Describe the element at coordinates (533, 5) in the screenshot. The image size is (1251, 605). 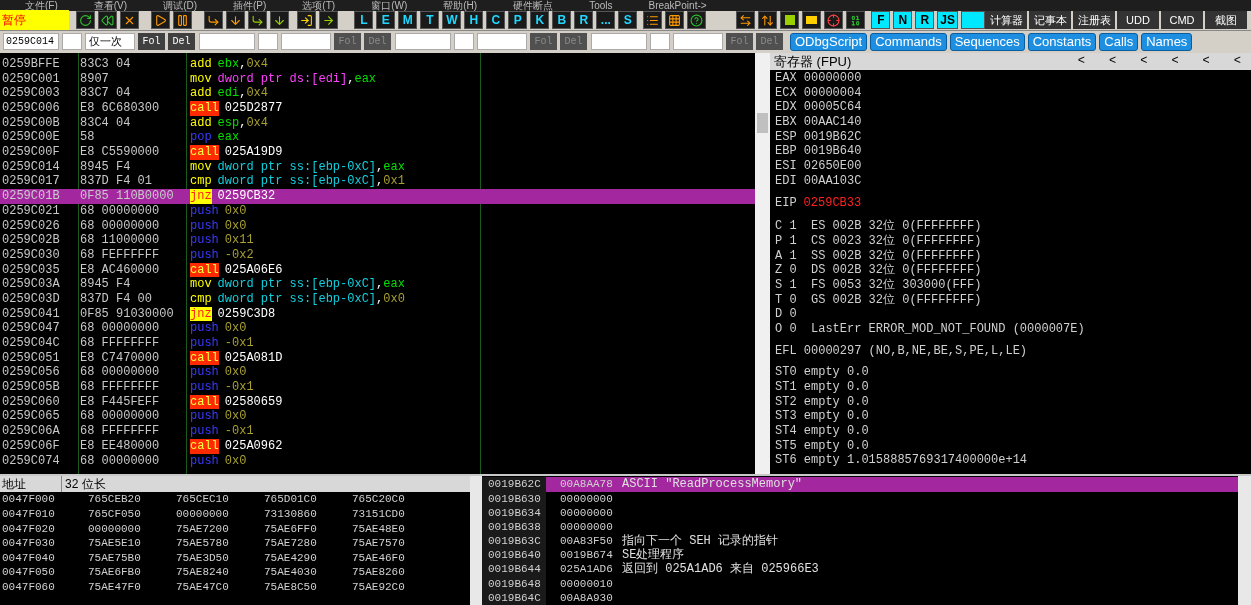
I see `menu-item: 硬件断点` at that location.